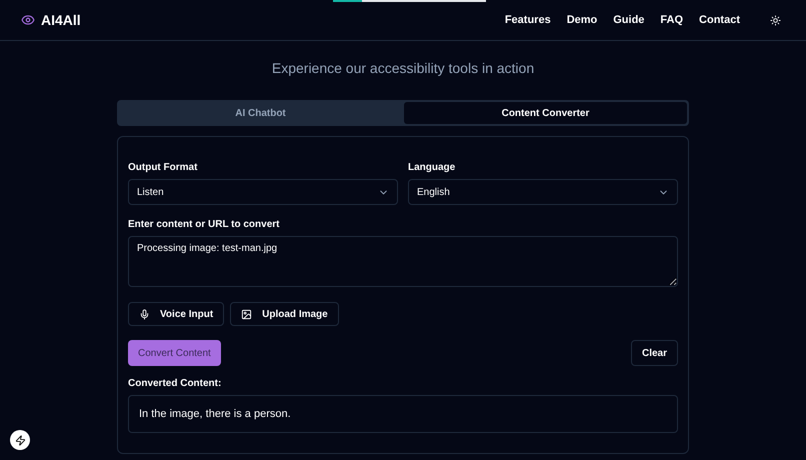 This screenshot has width=806, height=460. I want to click on microphone-icon, so click(144, 314).